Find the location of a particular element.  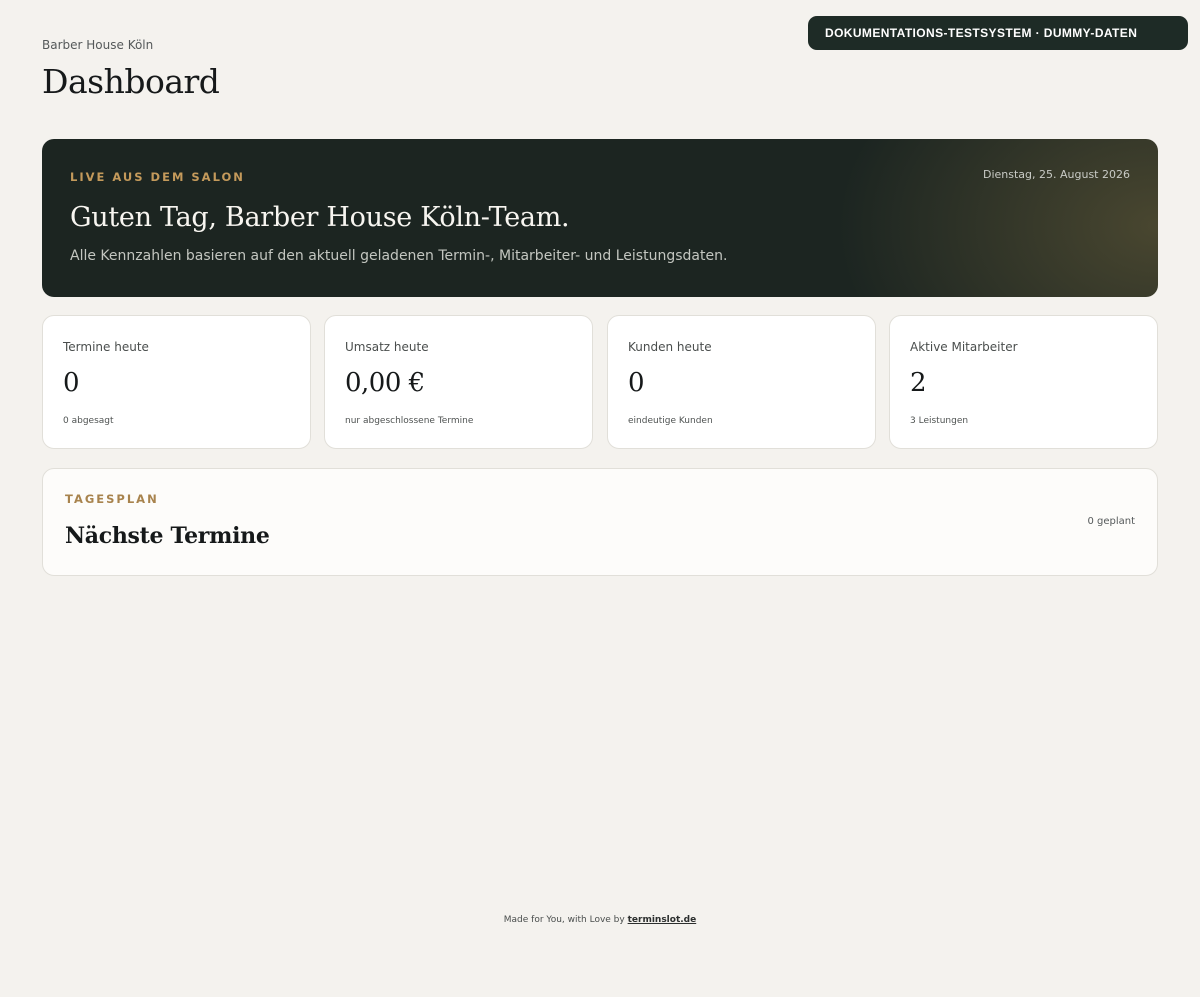

stat-card-employees: Aktive Mitarbeiter 2 3 Leistungen is located at coordinates (1023, 382).